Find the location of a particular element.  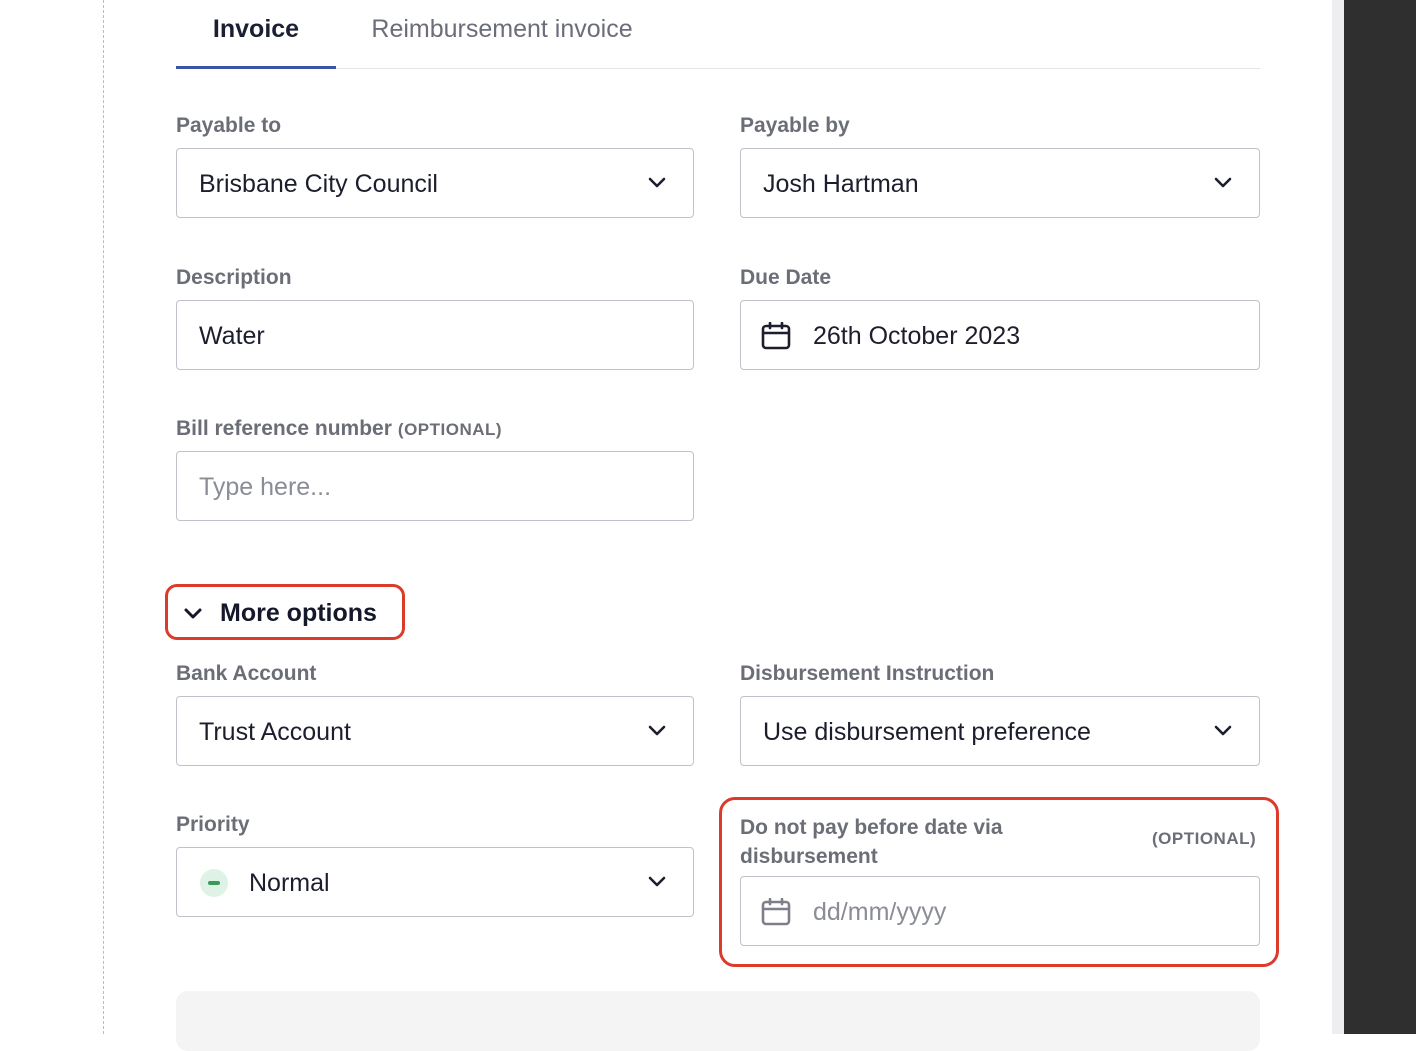

tab-invoice: Invoice is located at coordinates (256, 34).